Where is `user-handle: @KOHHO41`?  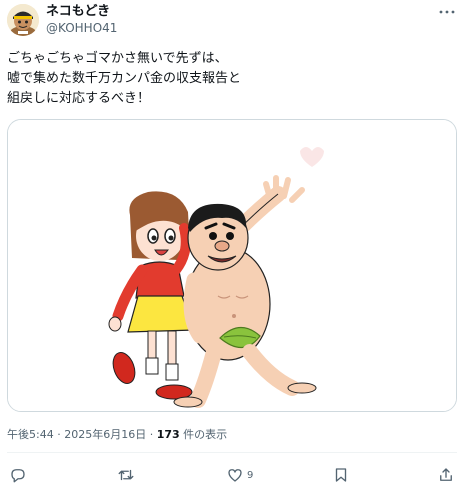 user-handle: @KOHHO41 is located at coordinates (81, 28).